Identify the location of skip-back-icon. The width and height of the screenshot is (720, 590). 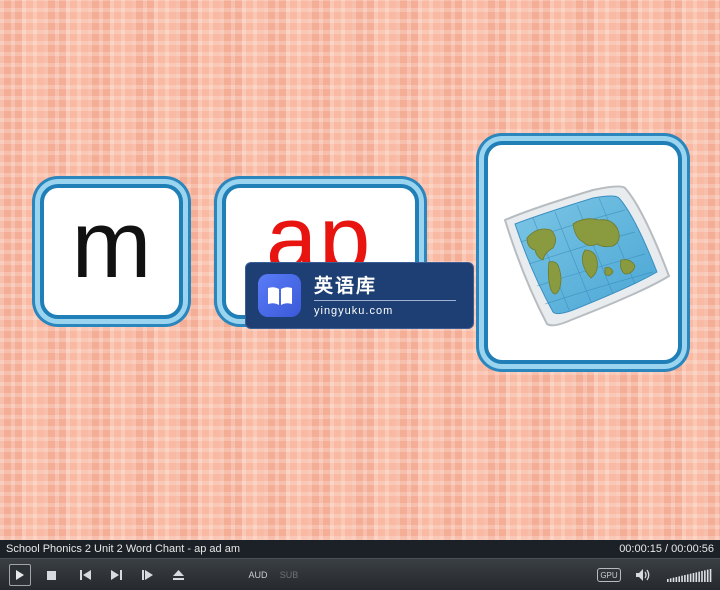
(85, 575).